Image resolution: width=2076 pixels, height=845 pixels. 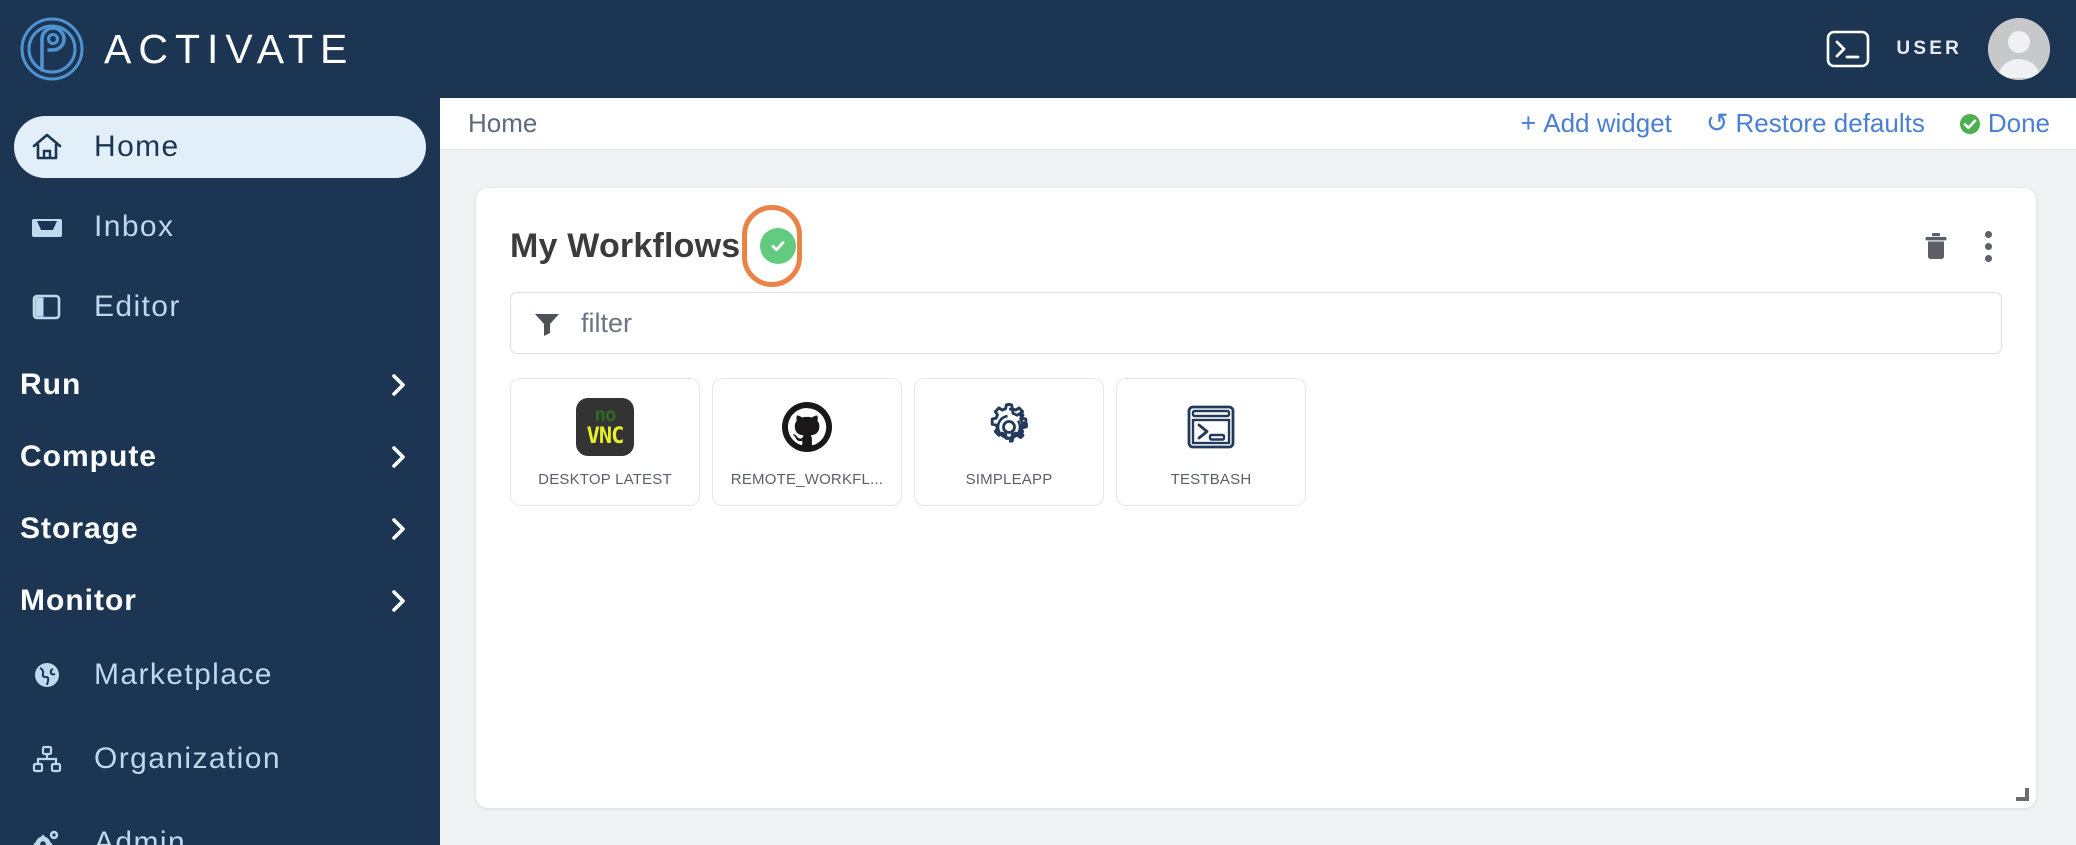 I want to click on top-bar: ACTIVATE USER, so click(x=1038, y=49).